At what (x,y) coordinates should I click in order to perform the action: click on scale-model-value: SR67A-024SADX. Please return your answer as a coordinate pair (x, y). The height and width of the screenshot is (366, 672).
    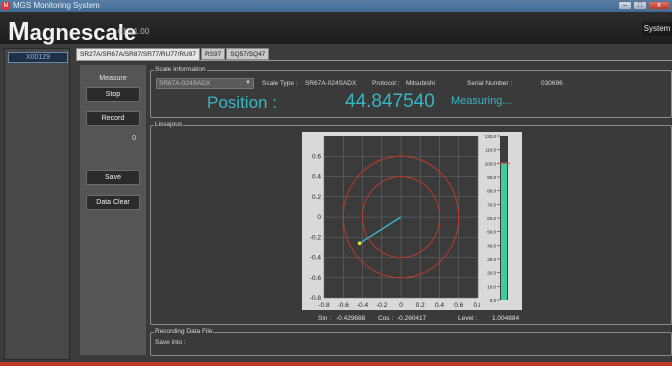
    Looking at the image, I should click on (185, 83).